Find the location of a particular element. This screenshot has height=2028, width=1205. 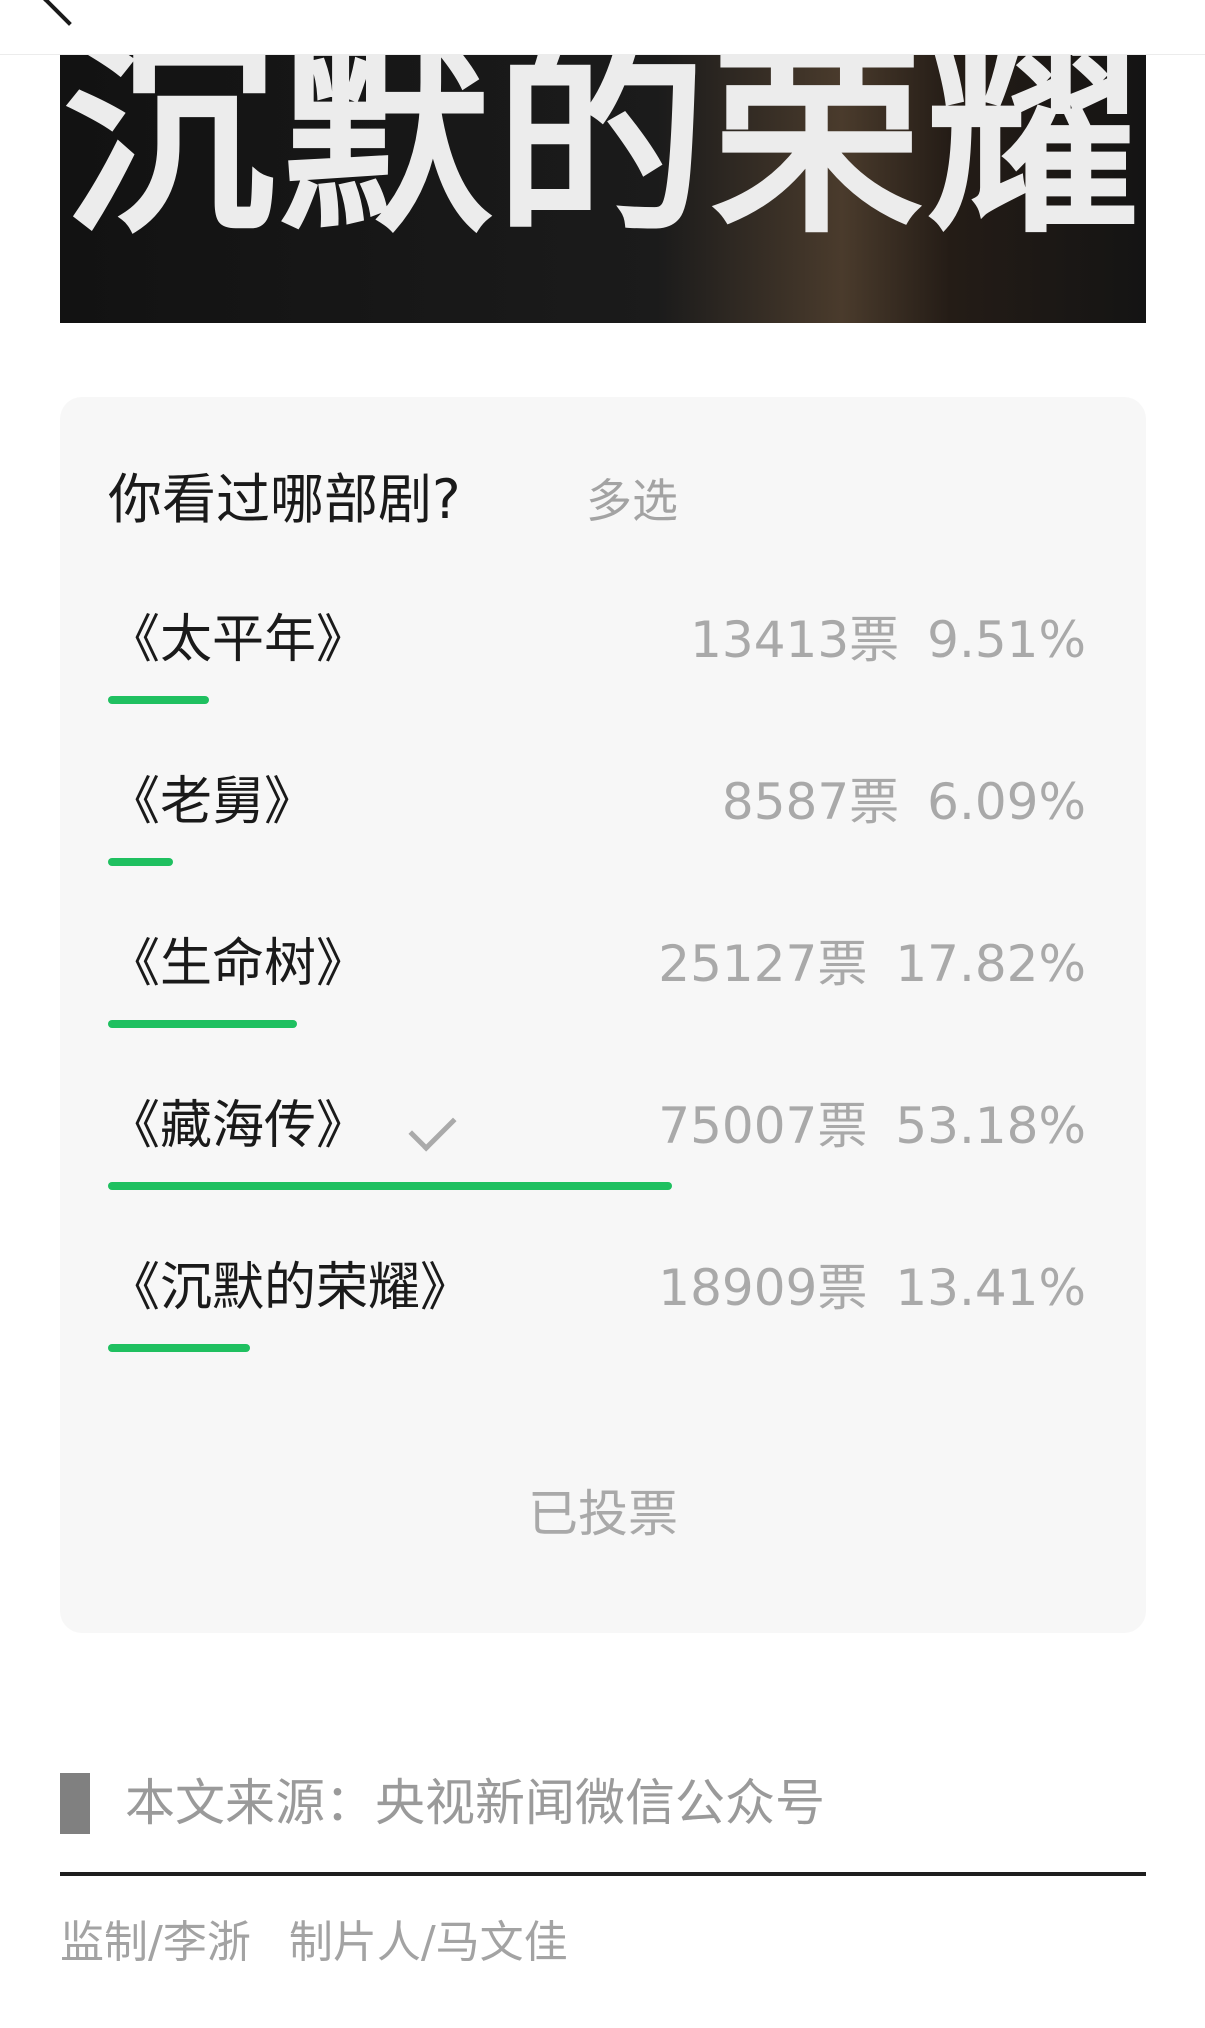

poll-option: 《太平年》 13413票 9.51% is located at coordinates (597, 672).